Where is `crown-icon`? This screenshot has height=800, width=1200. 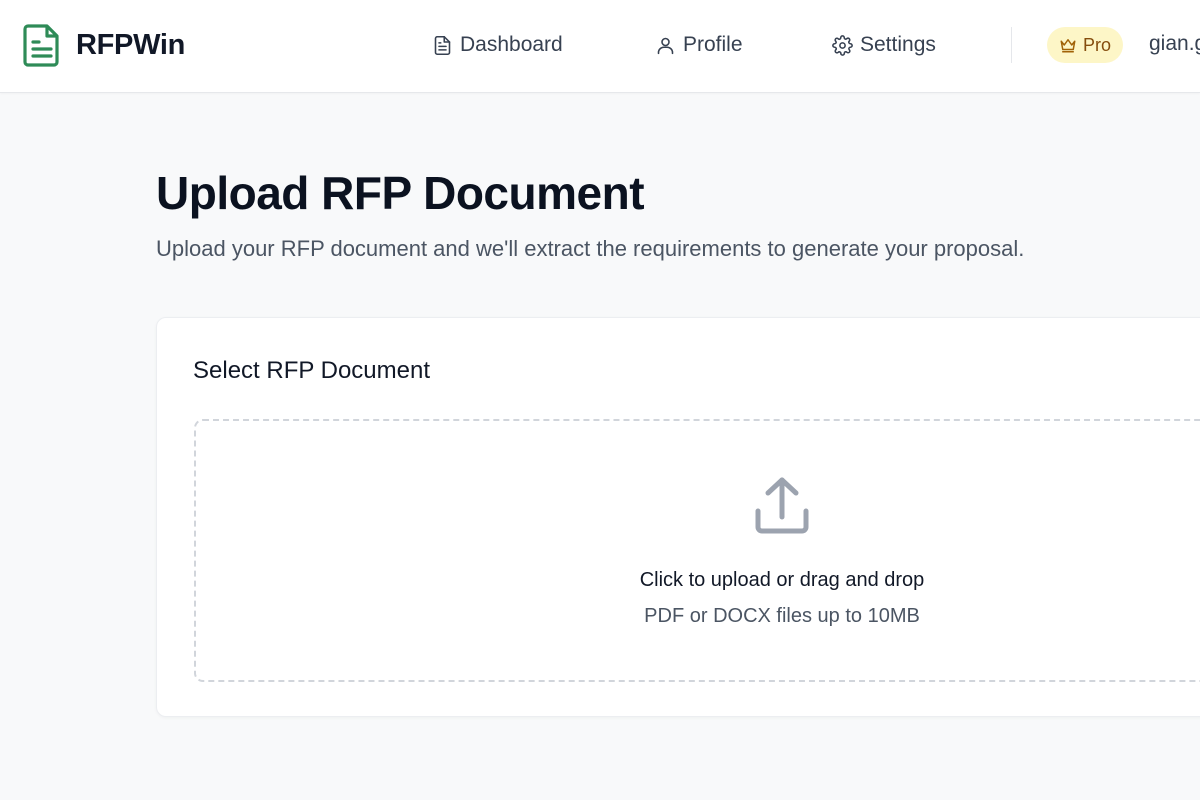
crown-icon is located at coordinates (1068, 46).